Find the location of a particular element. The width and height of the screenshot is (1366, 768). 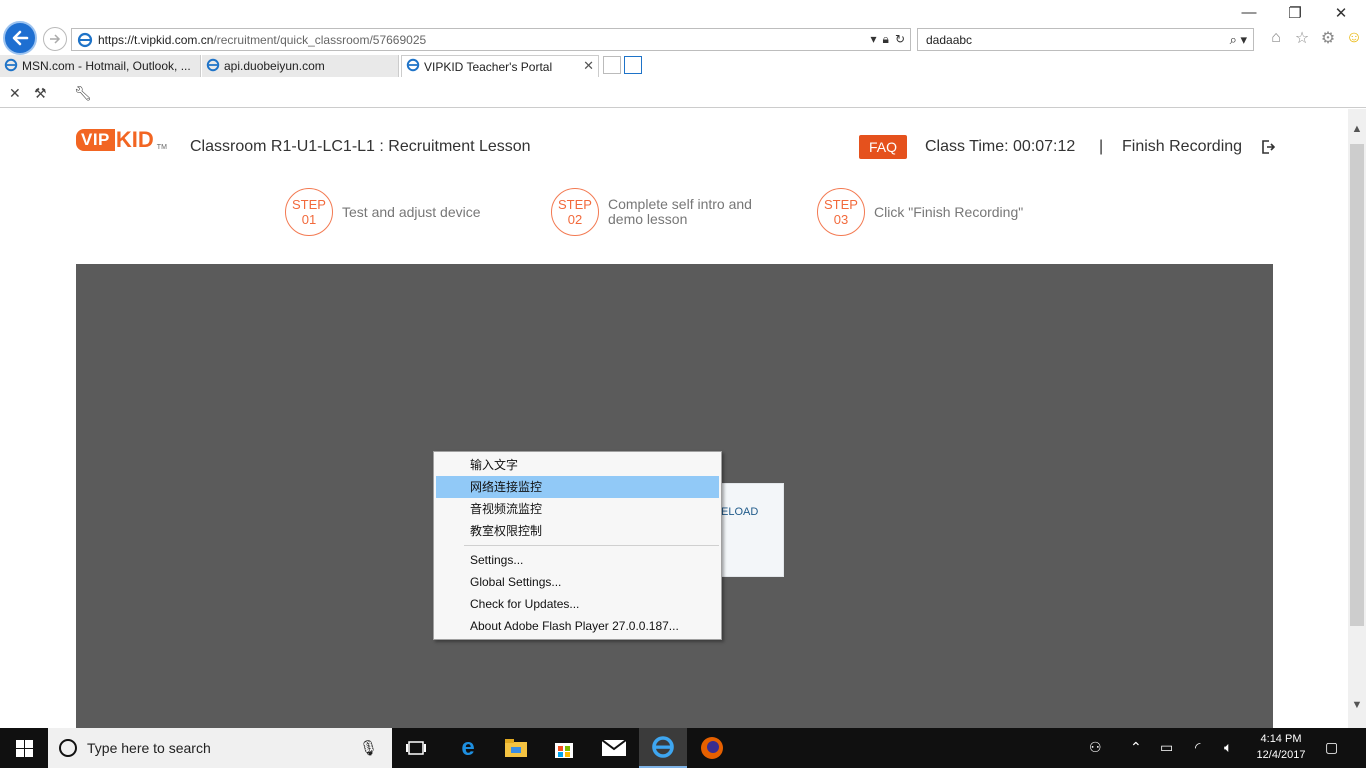

internet-explorer-icon is located at coordinates (663, 748).